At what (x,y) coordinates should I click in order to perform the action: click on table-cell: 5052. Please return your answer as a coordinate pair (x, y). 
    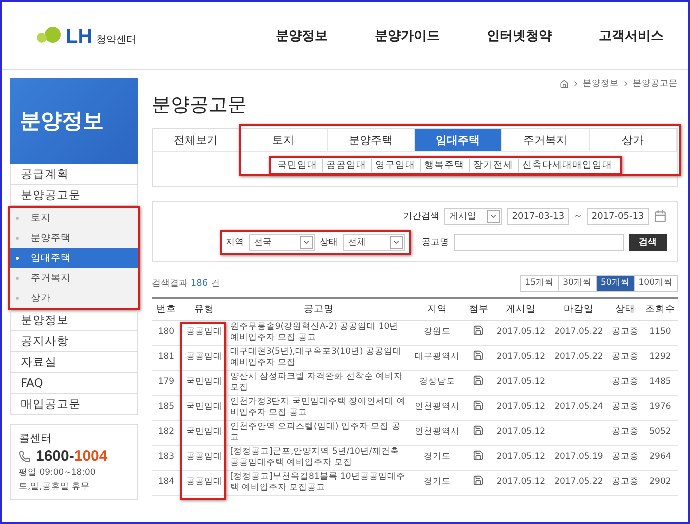
    Looking at the image, I should click on (660, 432).